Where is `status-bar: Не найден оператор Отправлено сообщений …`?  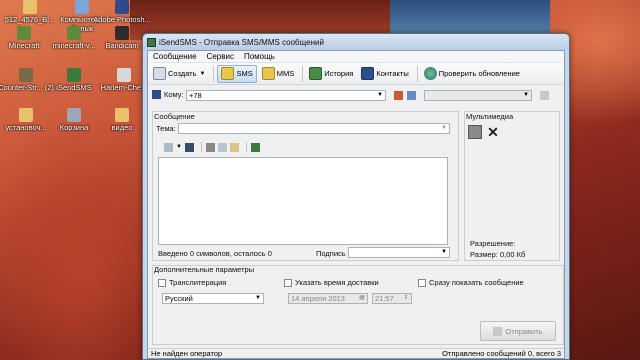 status-bar: Не найден оператор Отправлено сообщений … is located at coordinates (356, 353).